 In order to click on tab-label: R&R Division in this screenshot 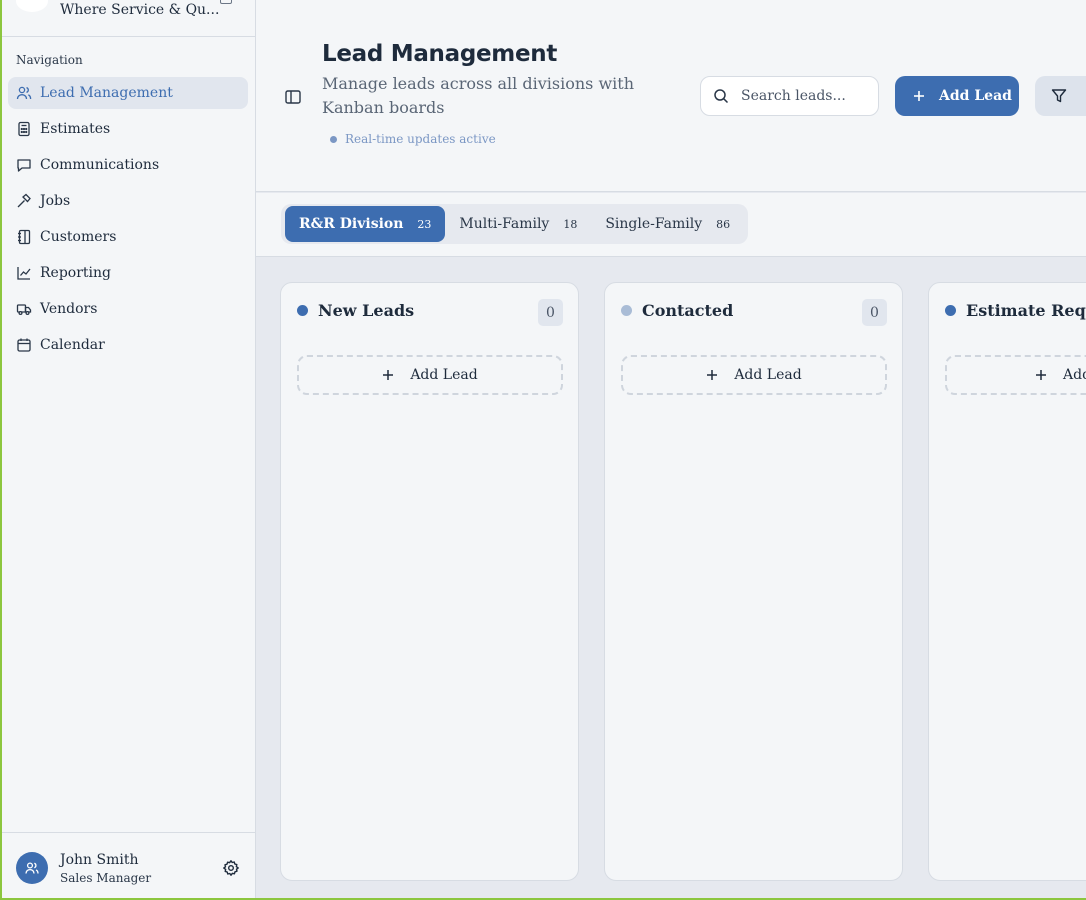, I will do `click(351, 224)`.